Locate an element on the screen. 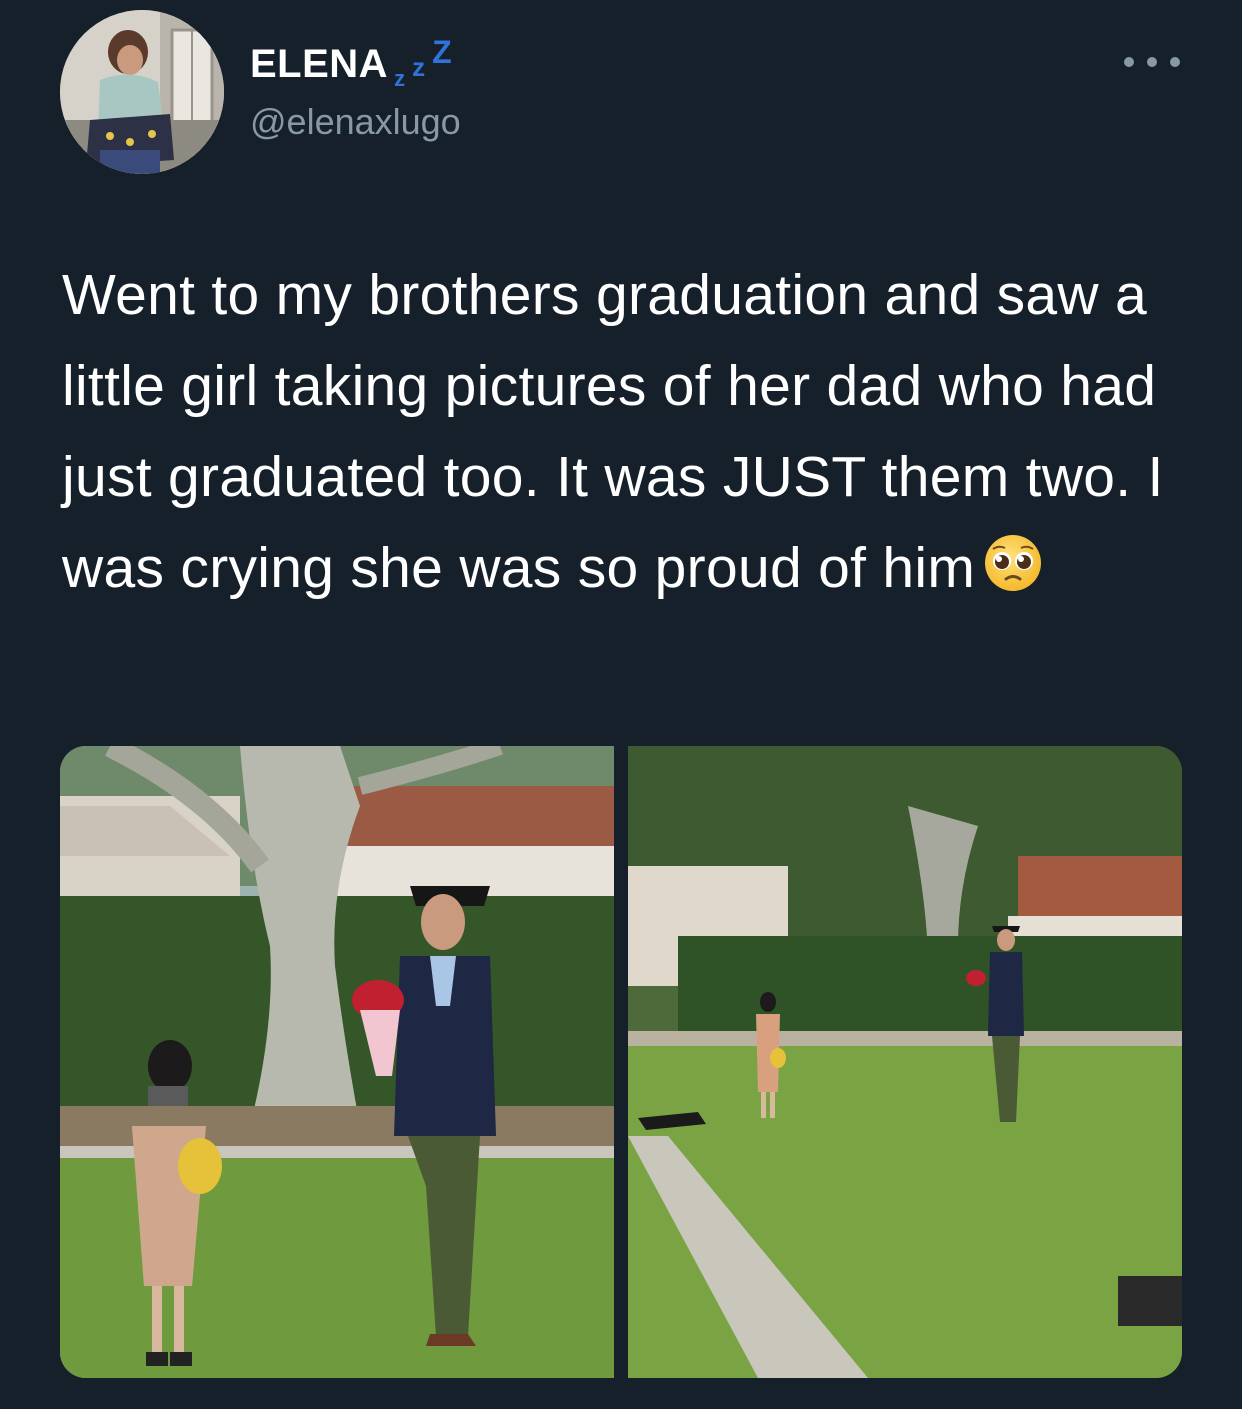  zzz-letter-large: Z is located at coordinates (442, 52).